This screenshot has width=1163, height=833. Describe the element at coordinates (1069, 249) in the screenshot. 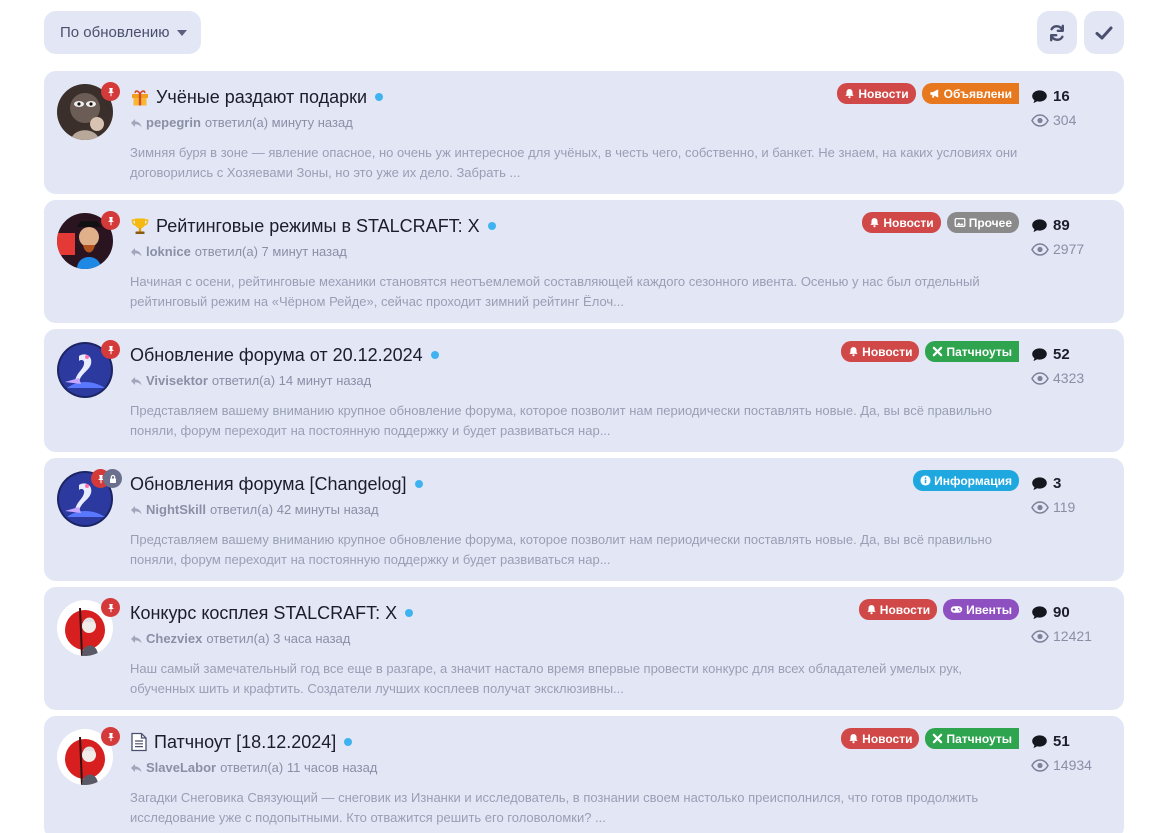

I see `views-count: 2977` at that location.